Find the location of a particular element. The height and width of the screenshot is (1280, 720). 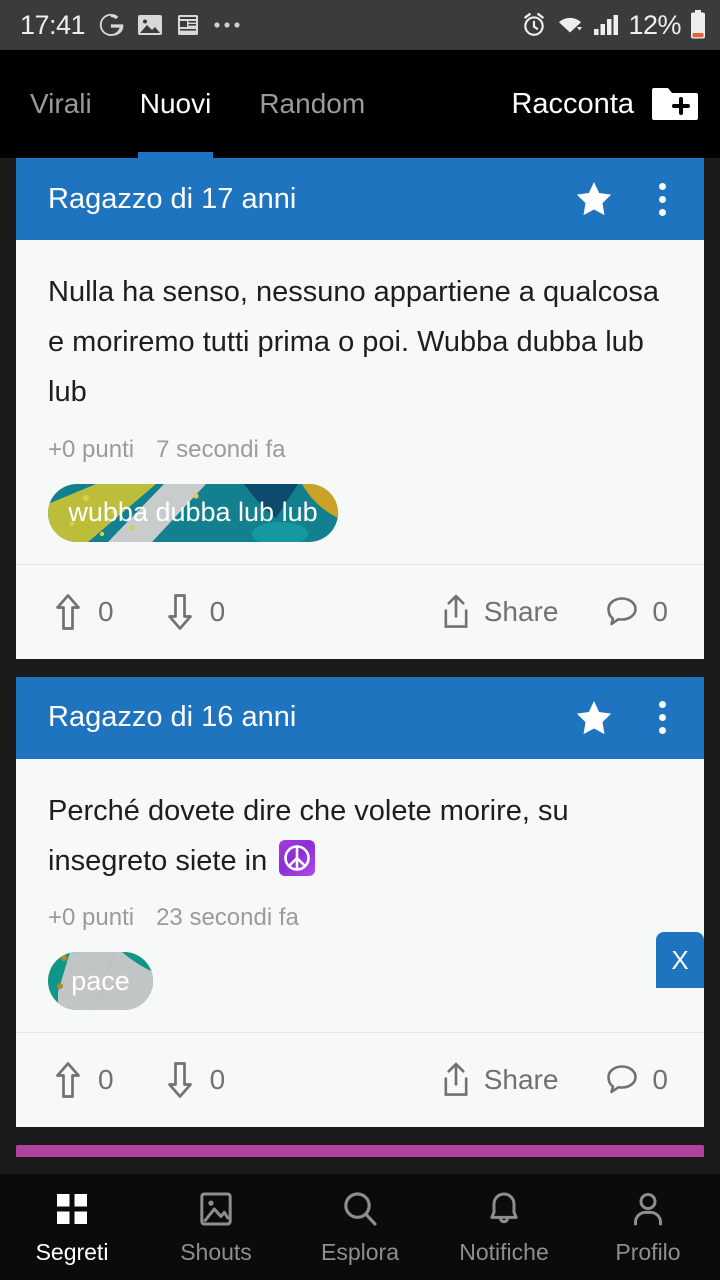

status-time: 17:41 is located at coordinates (53, 24).